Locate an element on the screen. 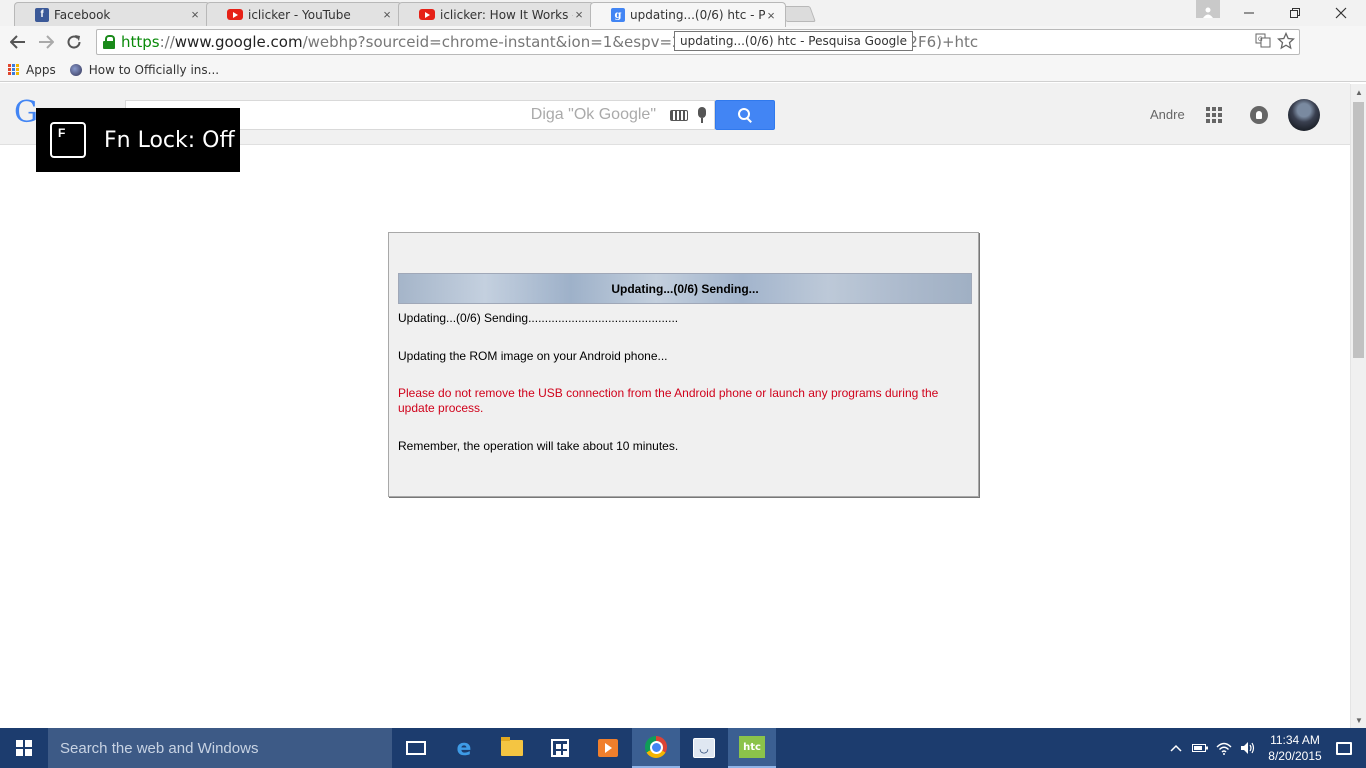  star-icon is located at coordinates (1286, 43).